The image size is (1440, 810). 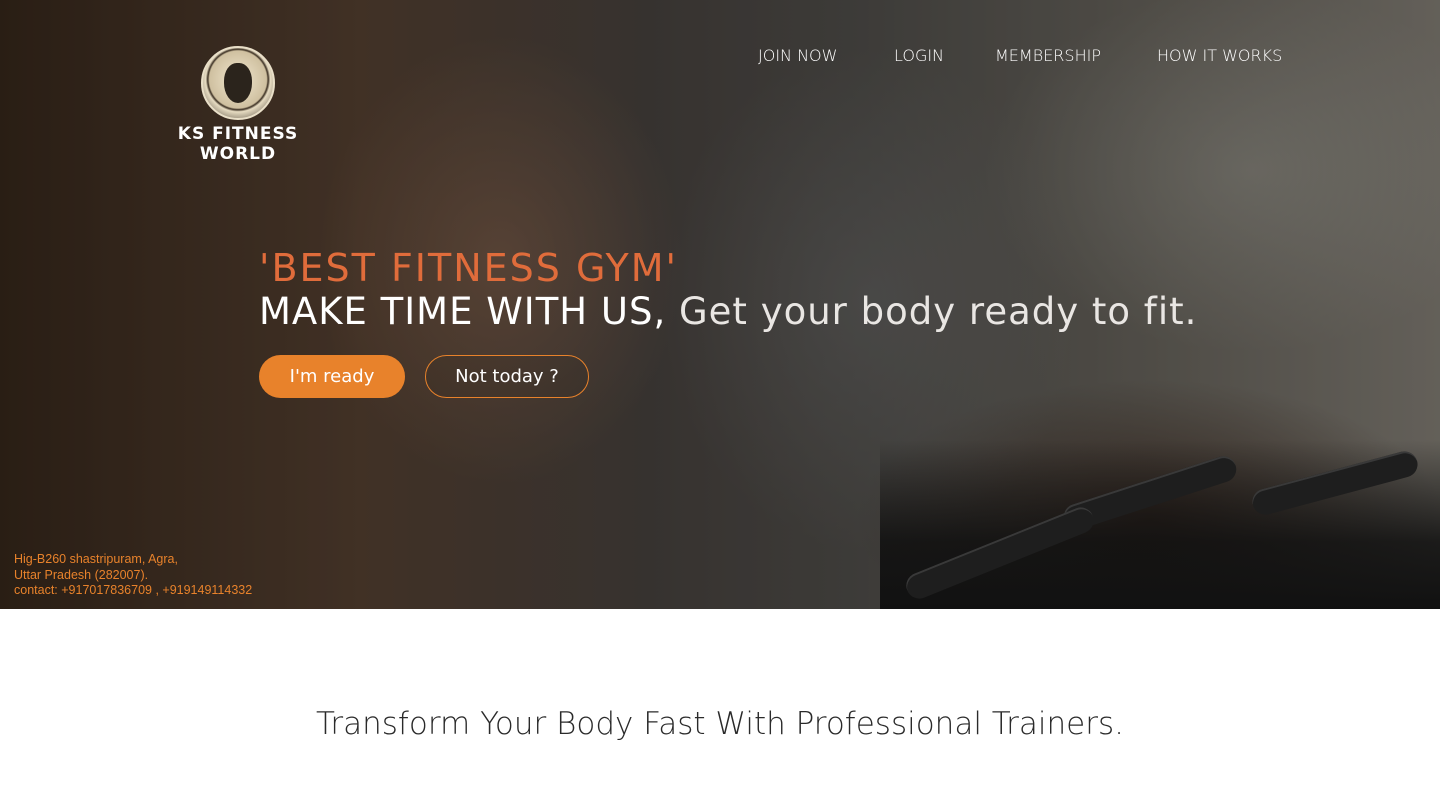 What do you see at coordinates (463, 311) in the screenshot?
I see `hero-headline-main: MAKE TIME WITH US,` at bounding box center [463, 311].